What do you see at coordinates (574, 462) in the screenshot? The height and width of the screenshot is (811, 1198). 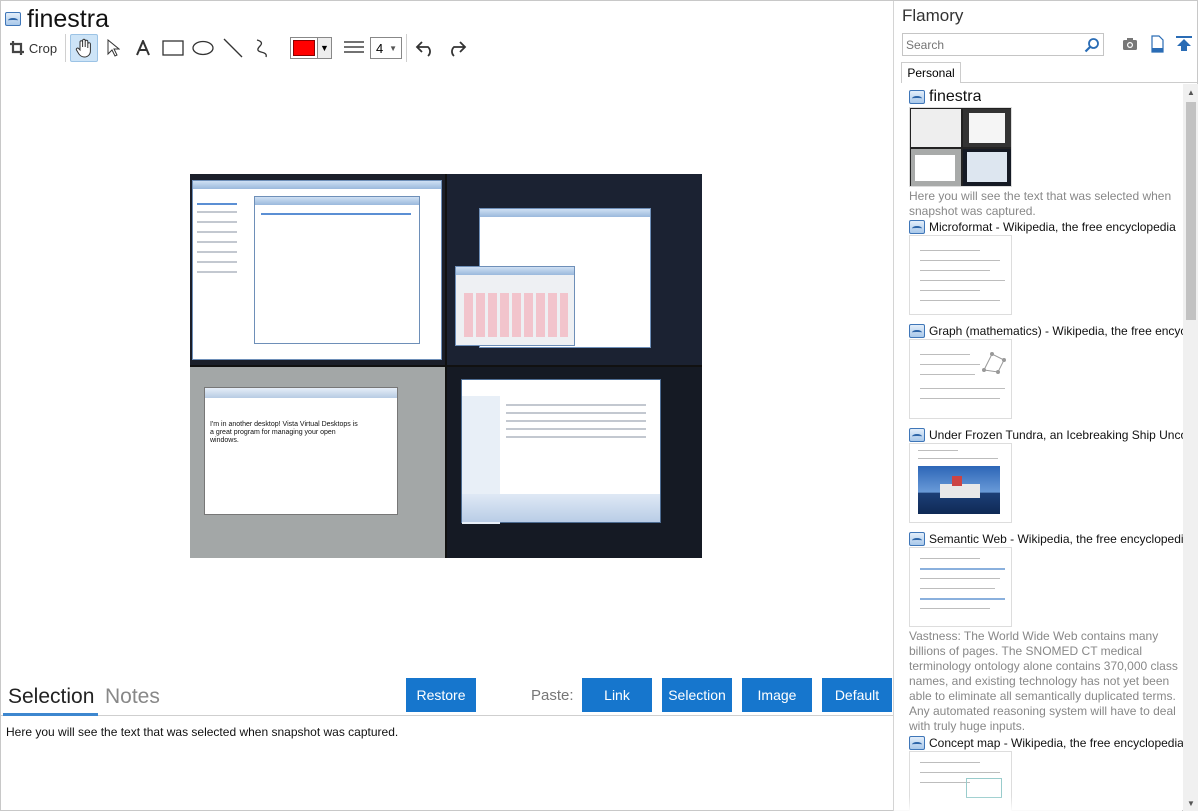 I see `snapshot-quadrant-explorer` at bounding box center [574, 462].